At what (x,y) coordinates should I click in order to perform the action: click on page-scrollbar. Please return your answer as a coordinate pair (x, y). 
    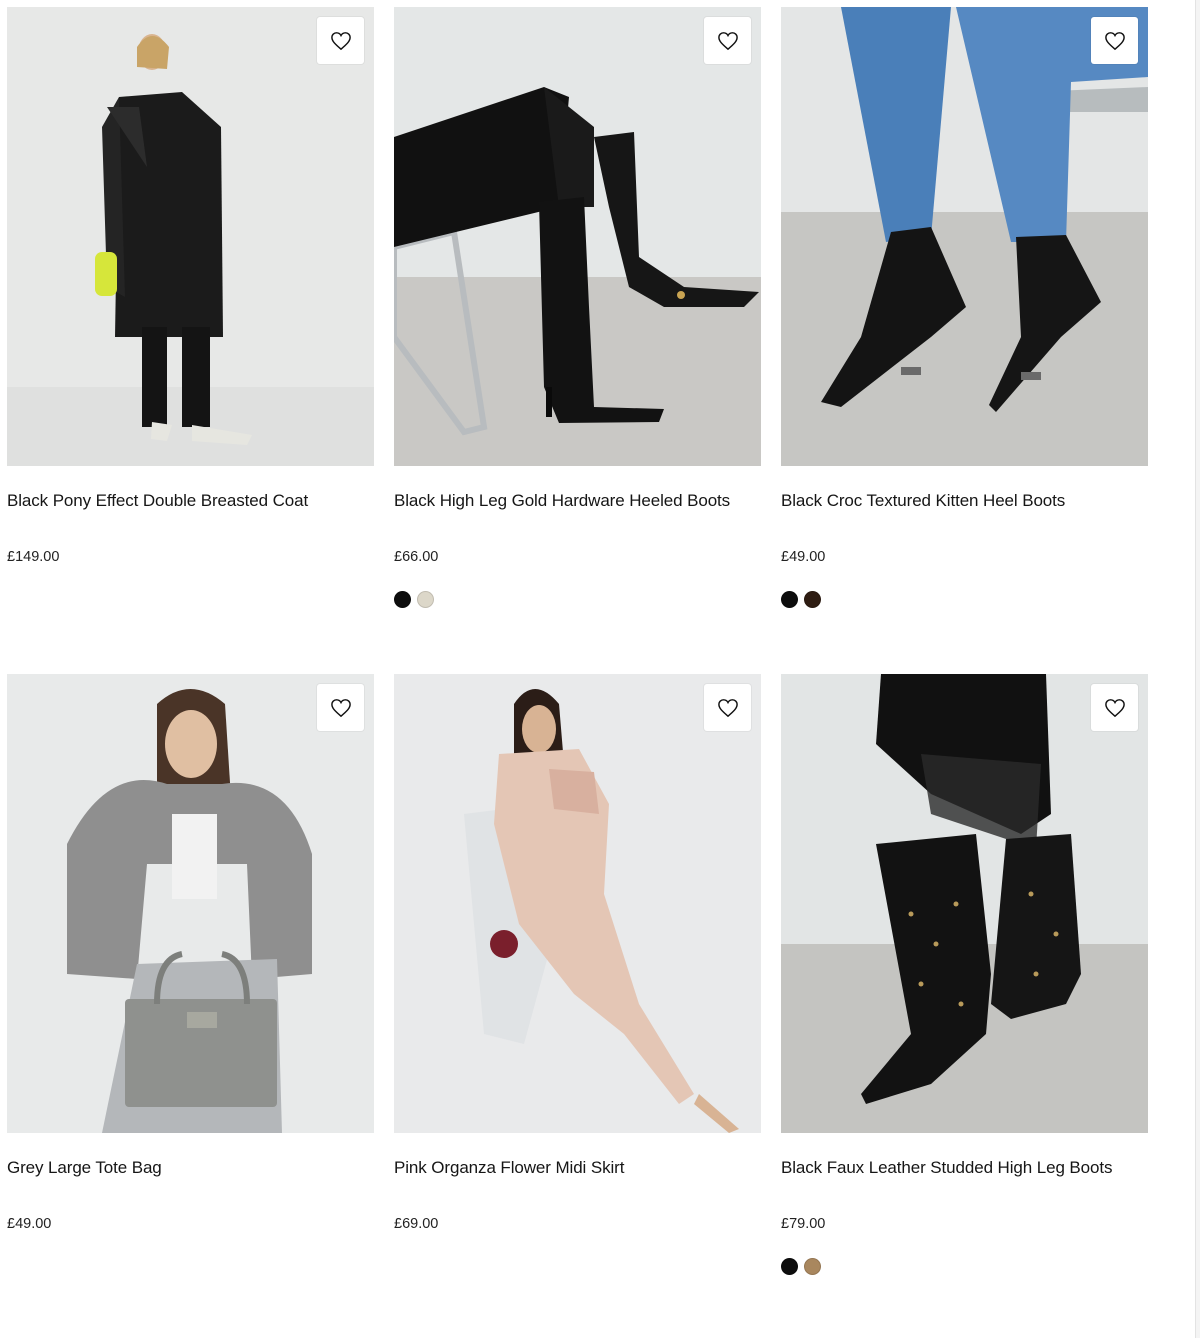
    Looking at the image, I should click on (1197, 669).